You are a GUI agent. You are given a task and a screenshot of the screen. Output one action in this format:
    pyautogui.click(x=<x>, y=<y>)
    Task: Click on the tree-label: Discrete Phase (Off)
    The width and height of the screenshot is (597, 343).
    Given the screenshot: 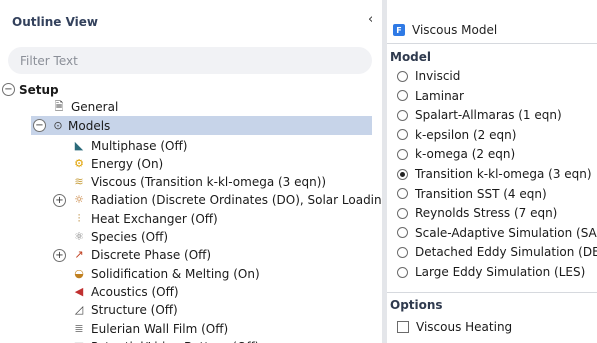 What is the action you would take?
    pyautogui.click(x=151, y=255)
    